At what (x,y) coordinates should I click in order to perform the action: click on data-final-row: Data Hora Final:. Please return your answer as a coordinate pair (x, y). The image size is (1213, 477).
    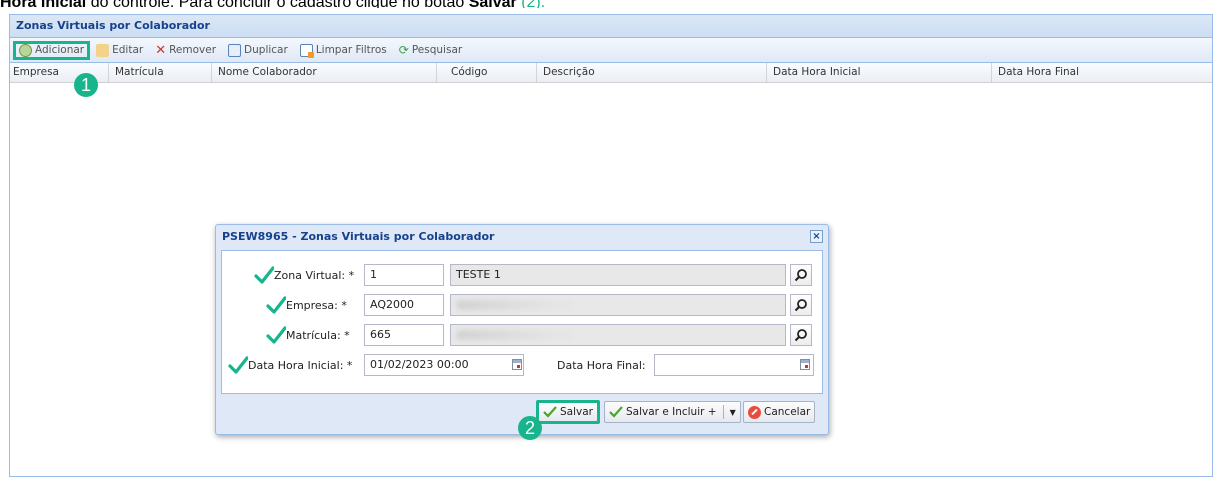
    Looking at the image, I should click on (601, 365).